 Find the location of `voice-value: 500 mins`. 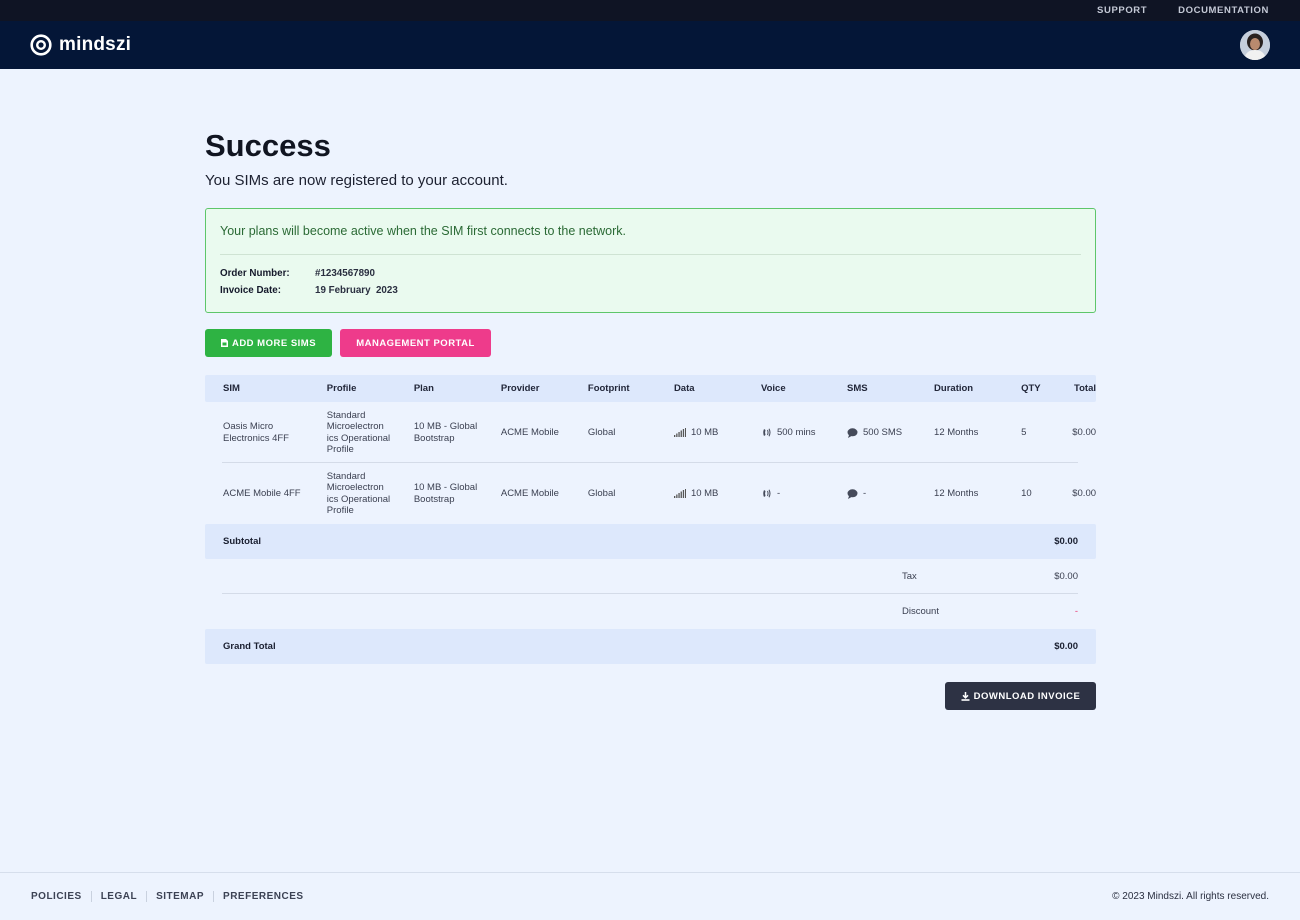

voice-value: 500 mins is located at coordinates (796, 432).